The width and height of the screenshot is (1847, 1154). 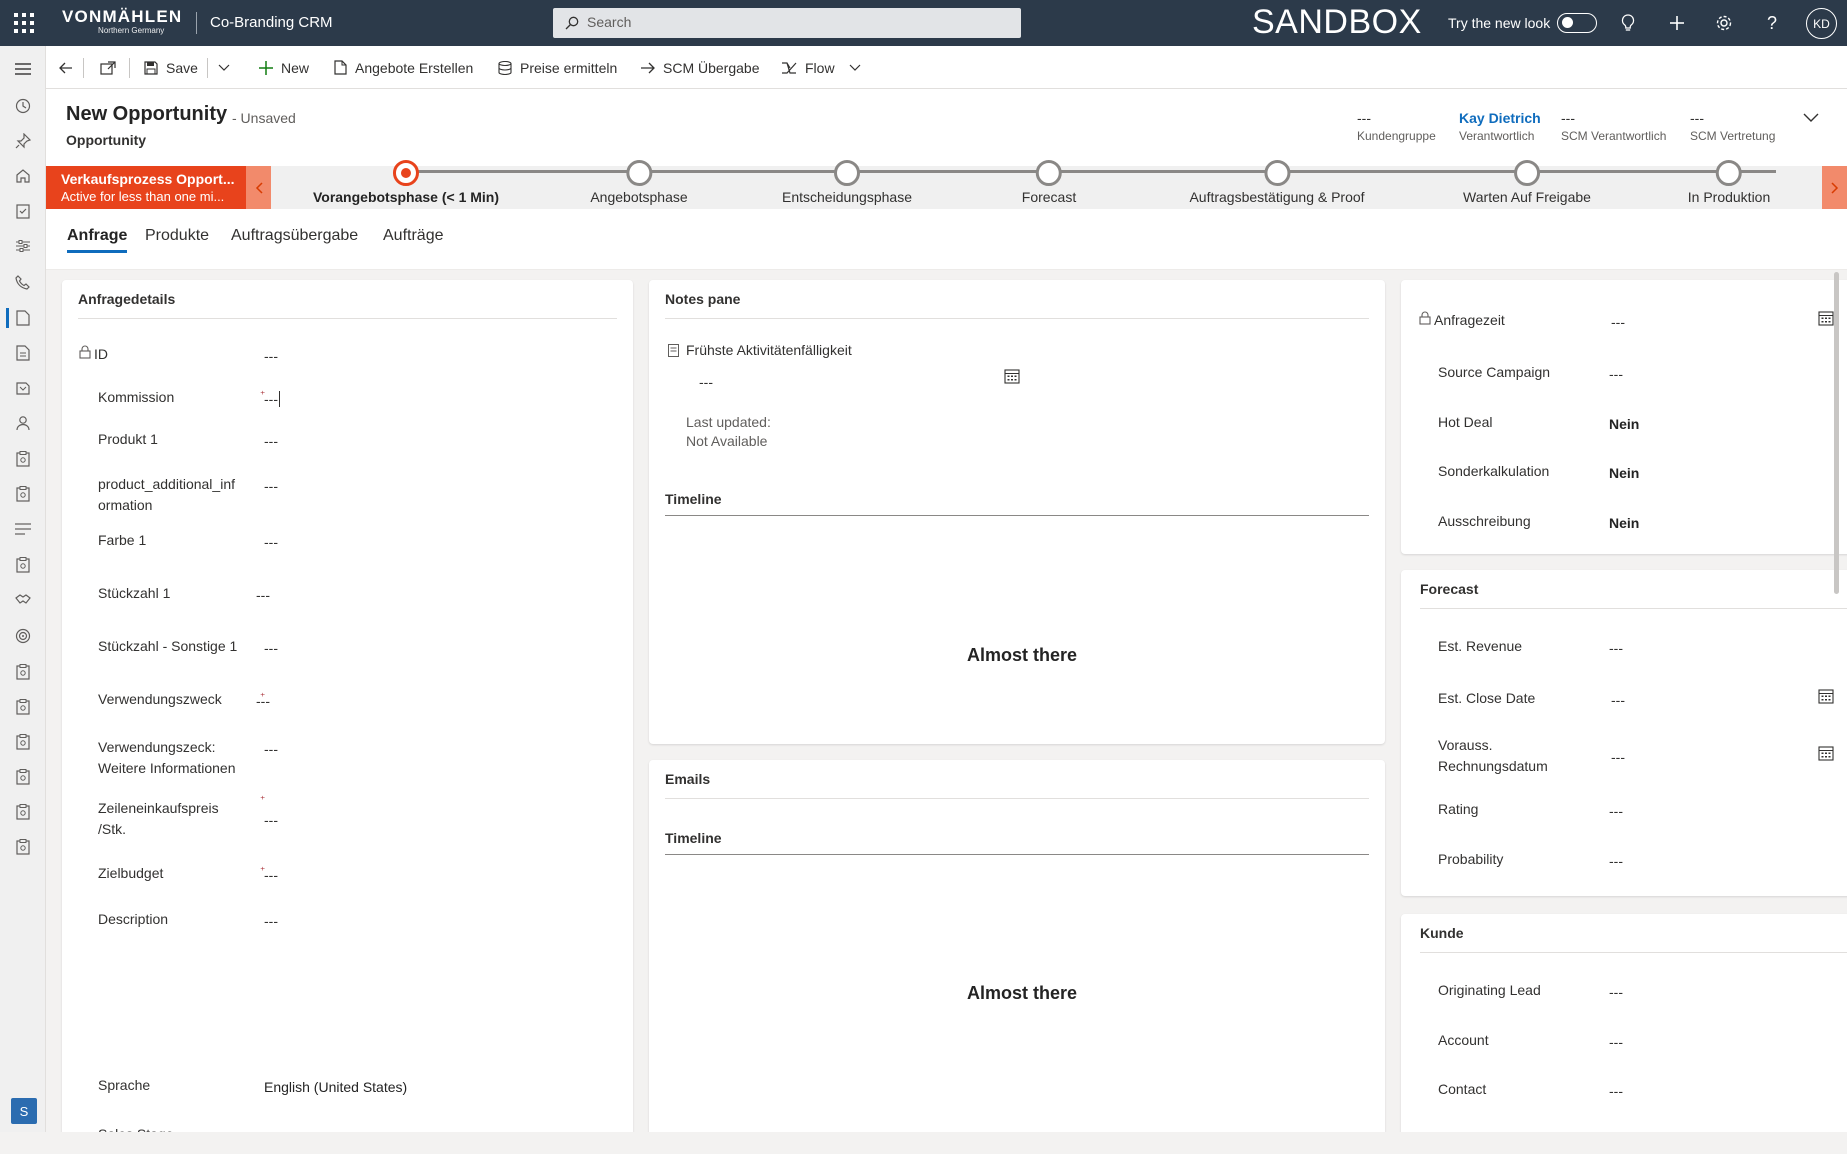 I want to click on tab-produkte: Produkte, so click(x=177, y=248).